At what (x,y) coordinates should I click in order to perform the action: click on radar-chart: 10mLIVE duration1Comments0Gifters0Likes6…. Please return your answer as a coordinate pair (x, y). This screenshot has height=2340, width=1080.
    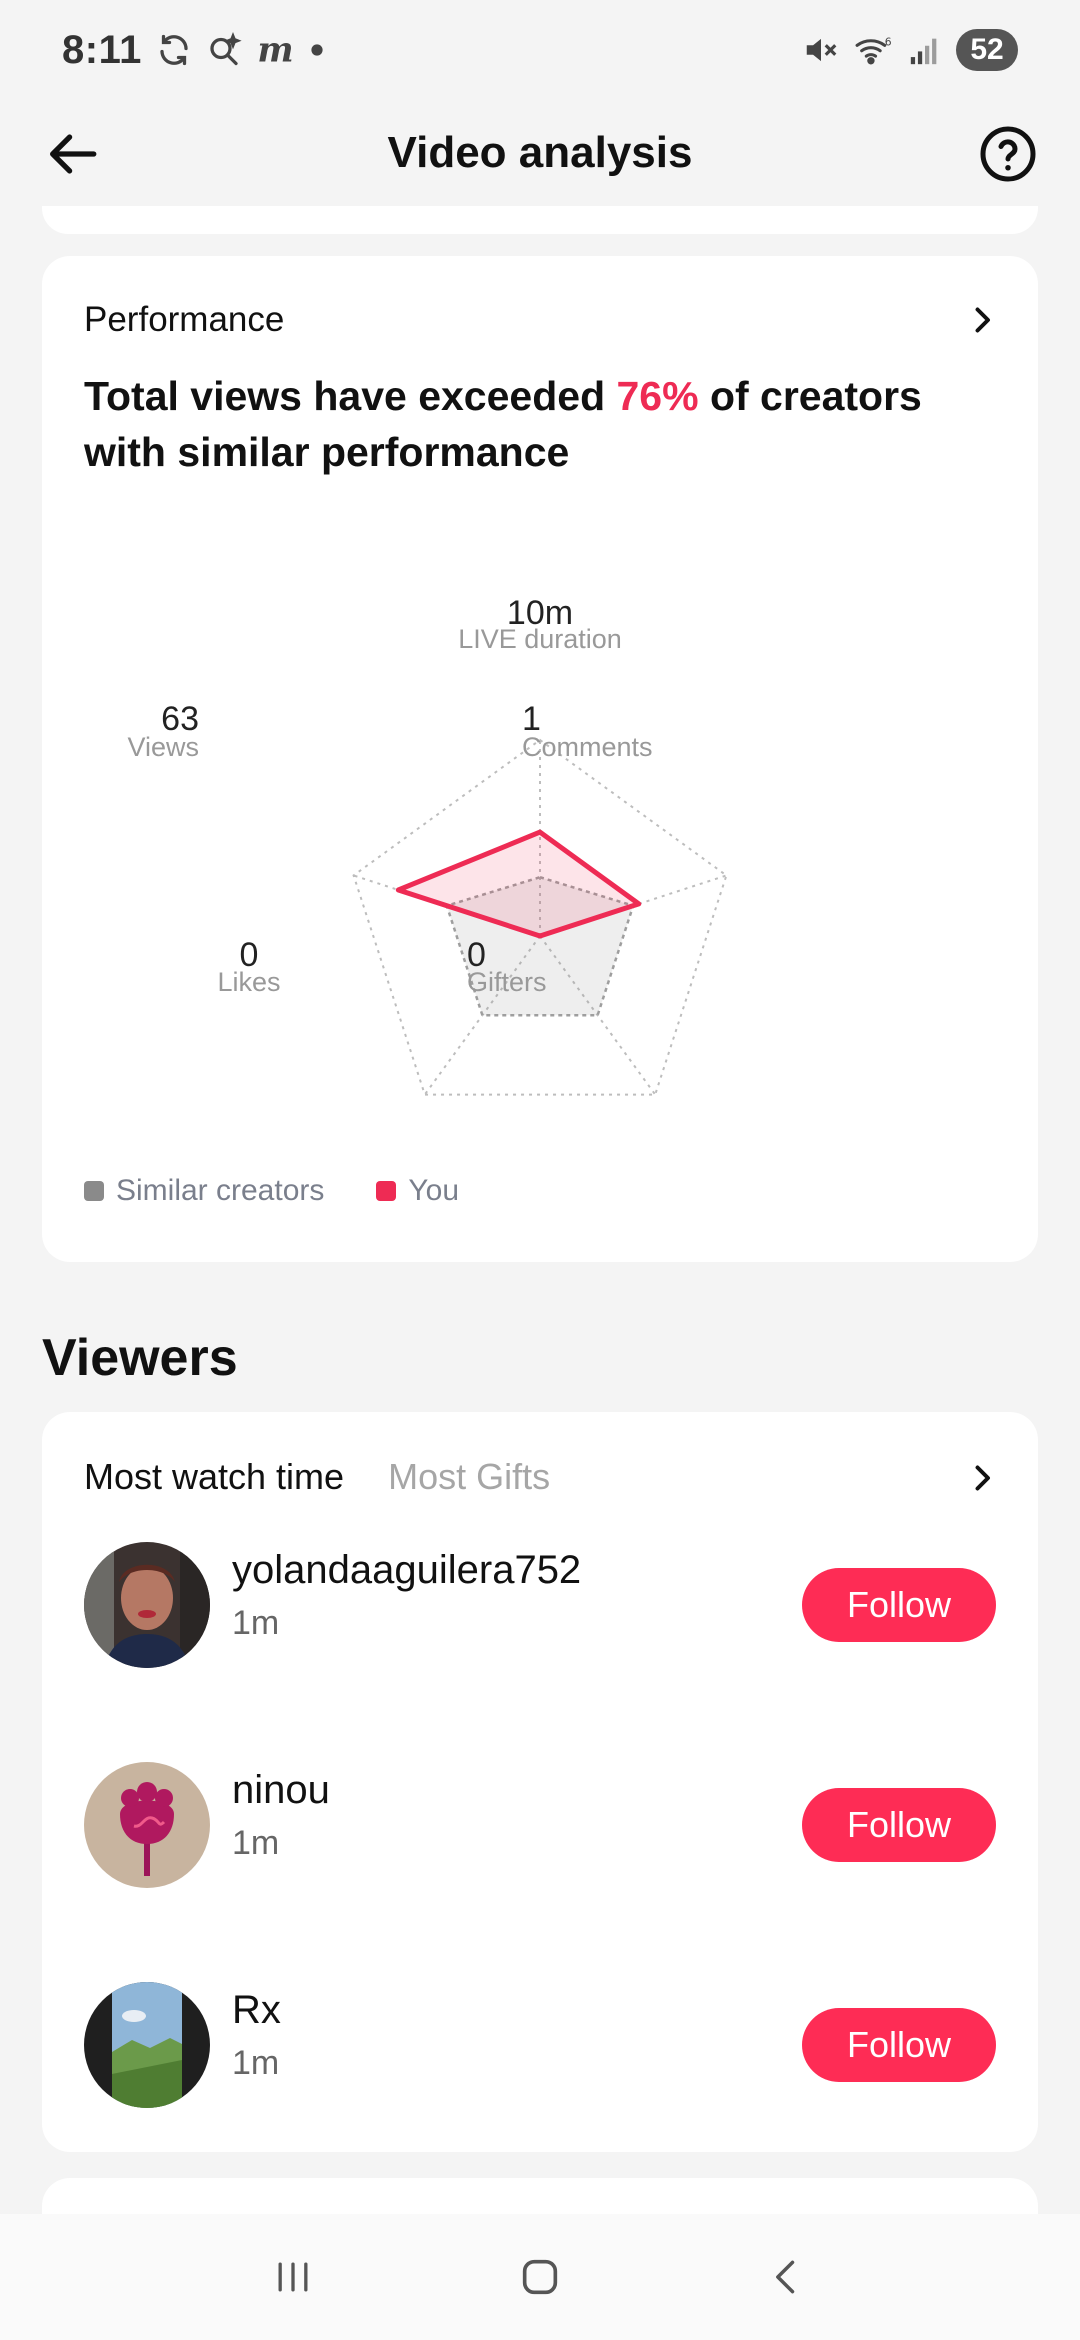
    Looking at the image, I should click on (427, 845).